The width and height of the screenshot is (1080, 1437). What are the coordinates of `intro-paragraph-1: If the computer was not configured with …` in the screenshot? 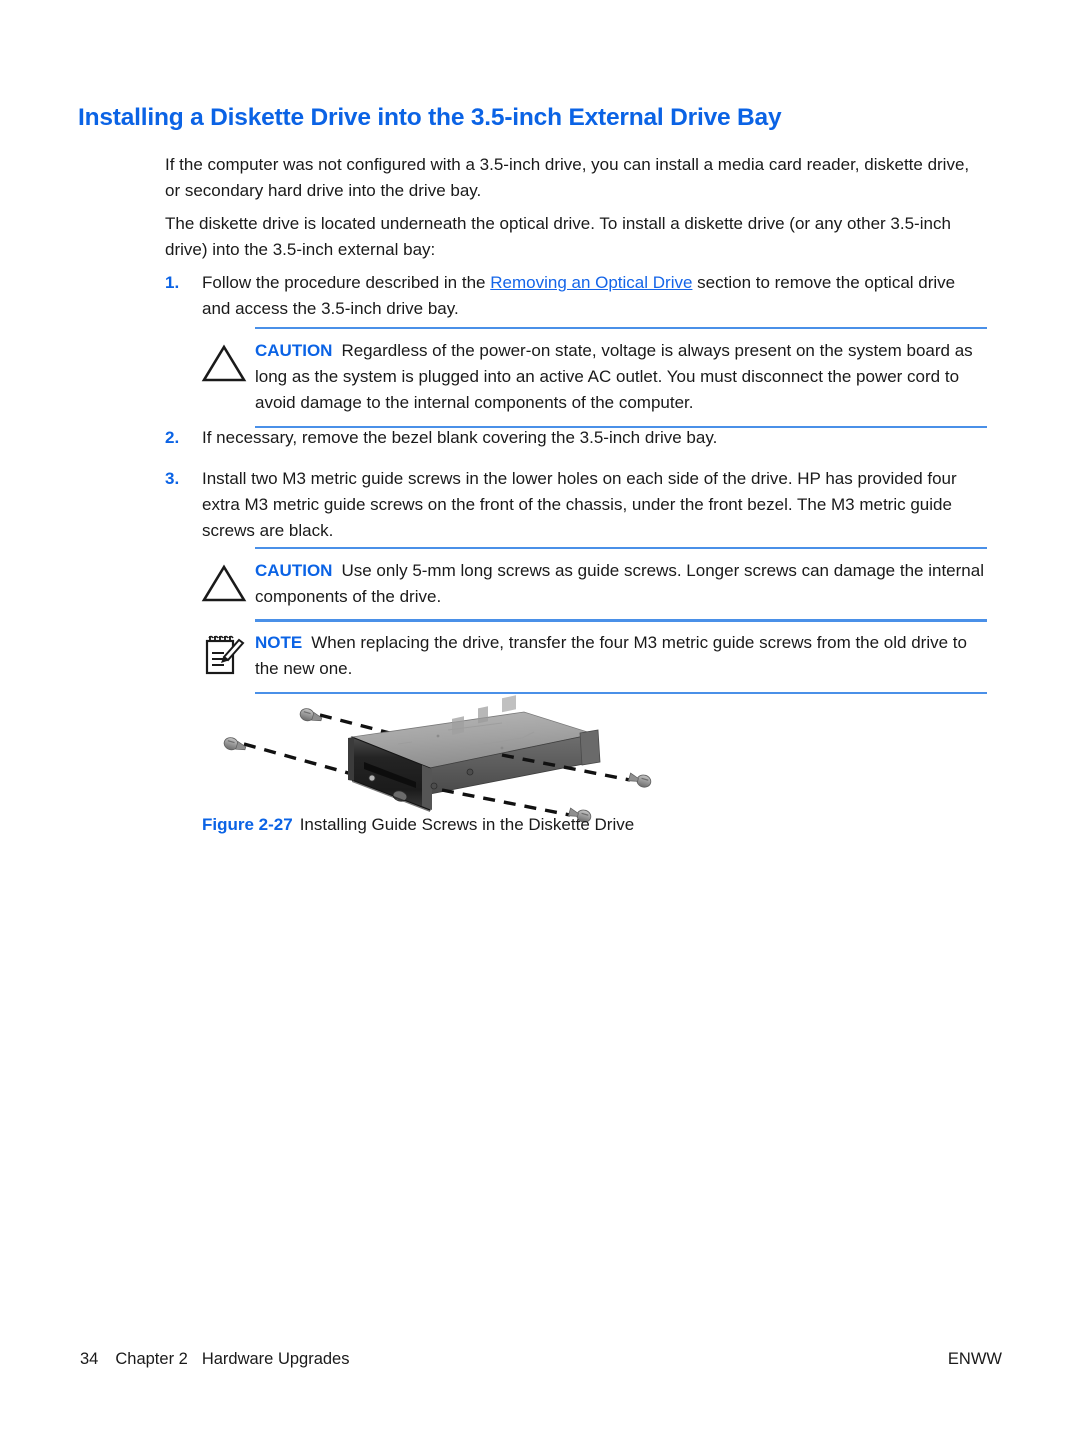 It's located at (567, 177).